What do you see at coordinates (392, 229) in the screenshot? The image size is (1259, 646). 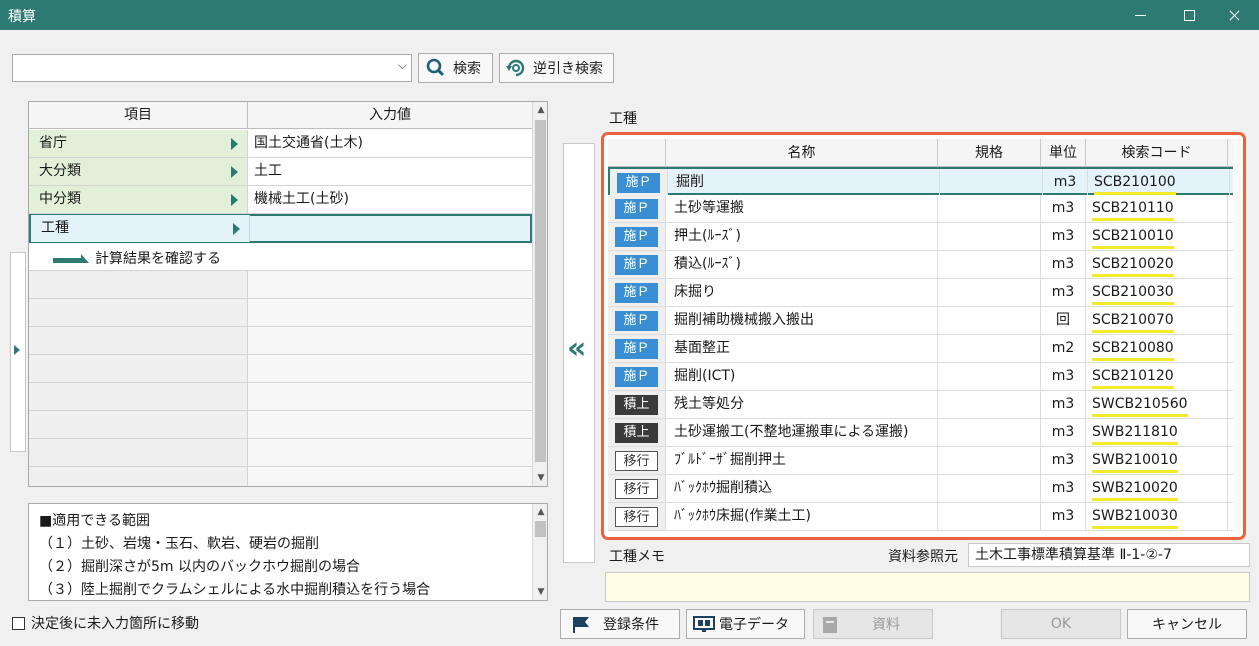 I see `row-value` at bounding box center [392, 229].